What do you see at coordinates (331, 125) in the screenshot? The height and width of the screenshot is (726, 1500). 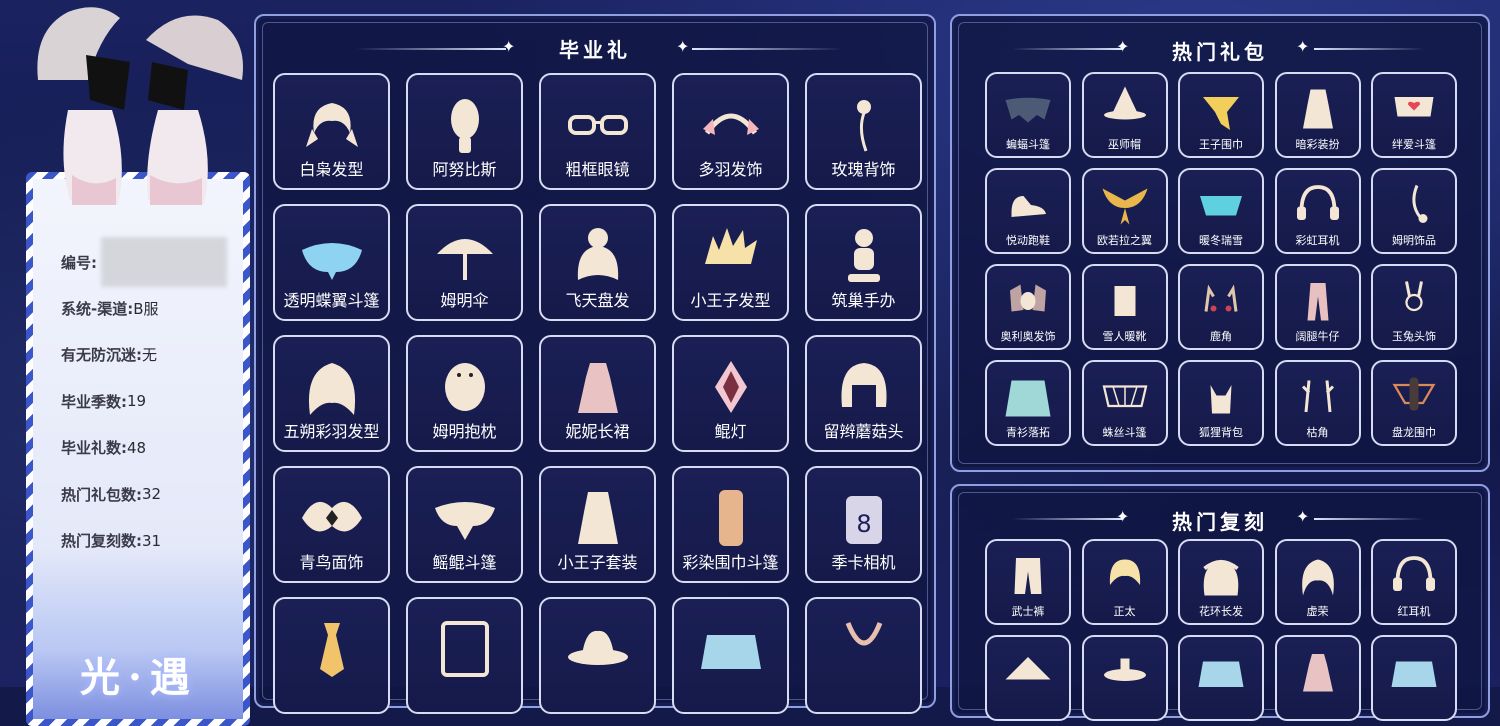 I see `hair-icon` at bounding box center [331, 125].